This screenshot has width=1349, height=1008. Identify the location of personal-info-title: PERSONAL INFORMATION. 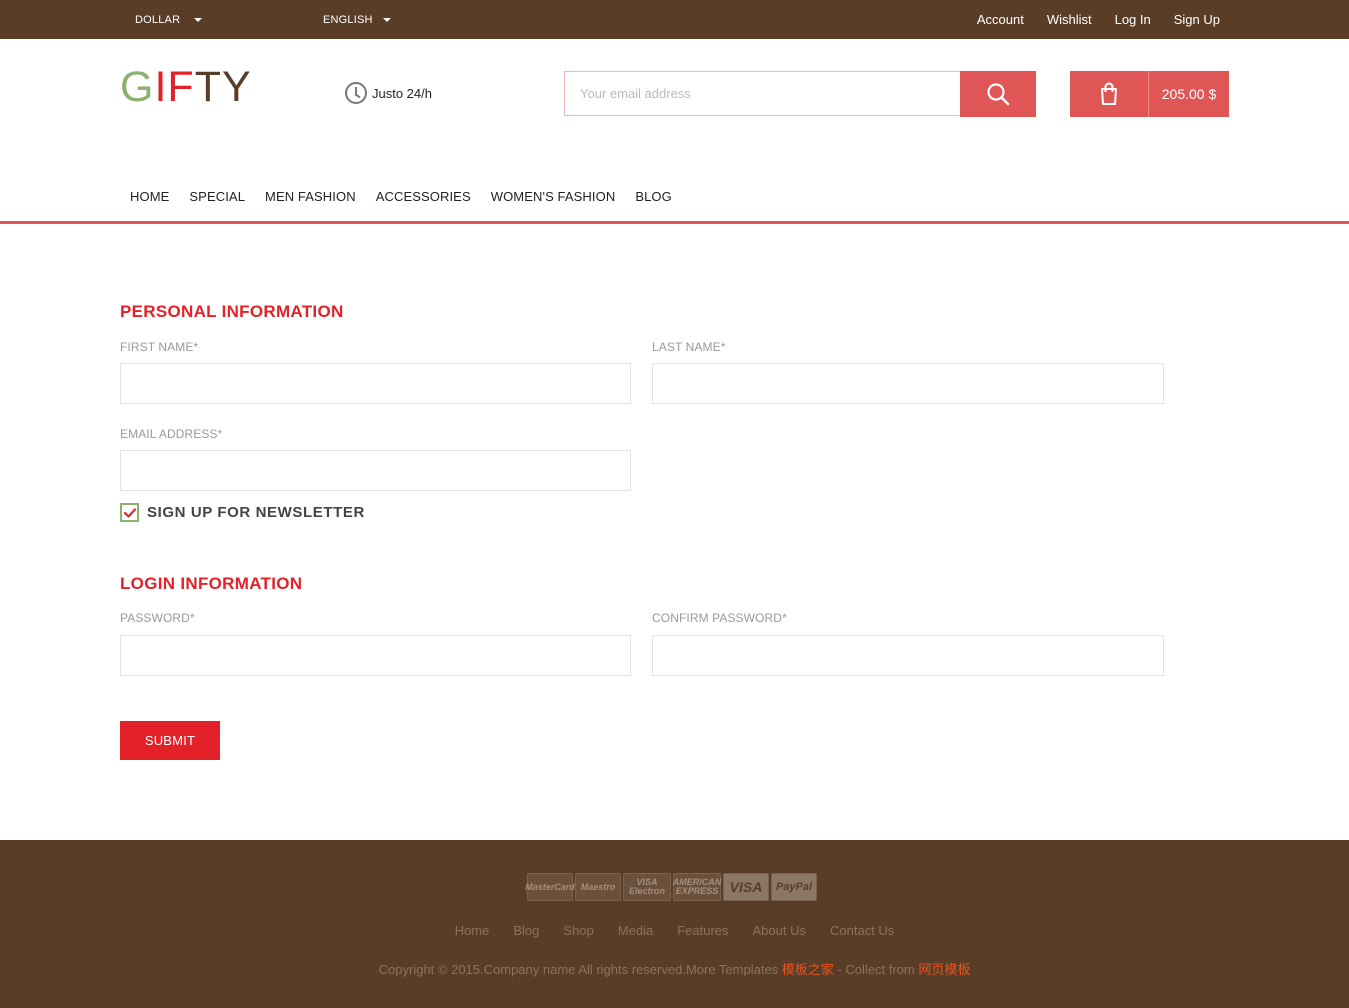
(232, 311).